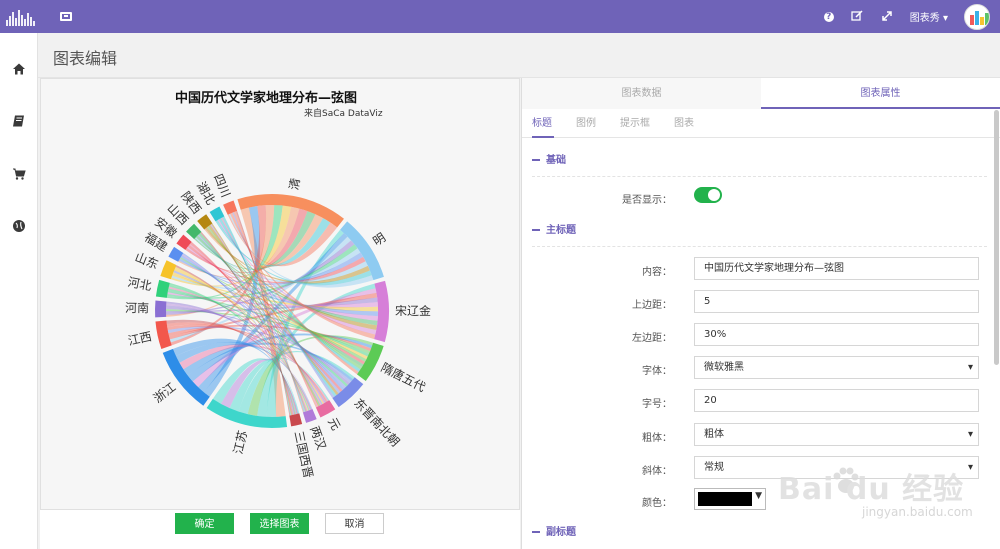  What do you see at coordinates (19, 175) in the screenshot?
I see `cart-icon` at bounding box center [19, 175].